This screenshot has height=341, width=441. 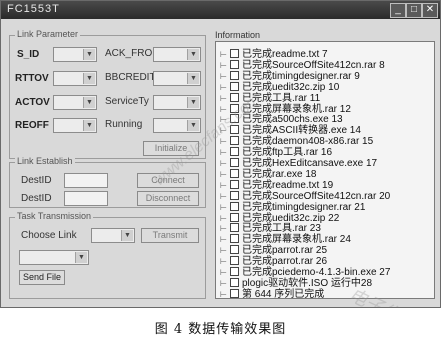 I want to click on window-title: FC1553T, so click(x=33, y=9).